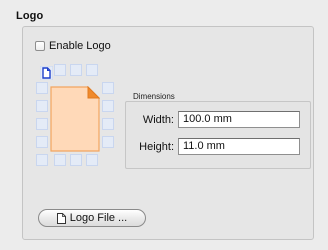 This screenshot has height=250, width=328. Describe the element at coordinates (61, 218) in the screenshot. I see `document-icon` at that location.